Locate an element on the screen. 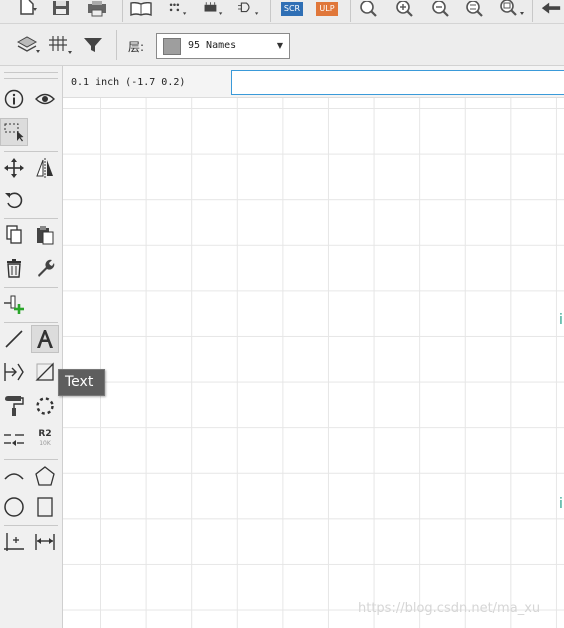 The image size is (564, 628). eye-icon is located at coordinates (45, 99).